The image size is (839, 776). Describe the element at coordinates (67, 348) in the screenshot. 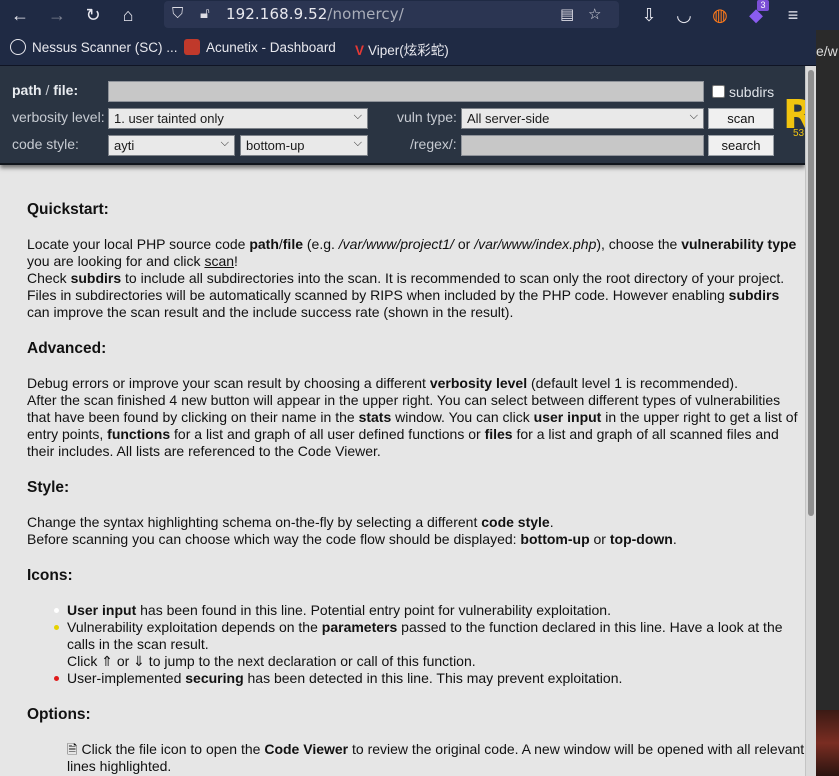

I see `advanced-heading: Advanced:` at that location.